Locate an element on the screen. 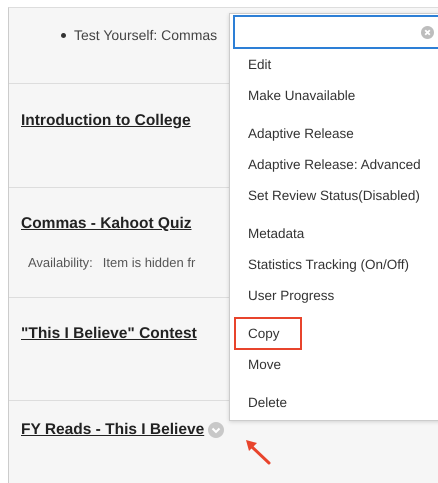  menu-item: Copy is located at coordinates (268, 333).